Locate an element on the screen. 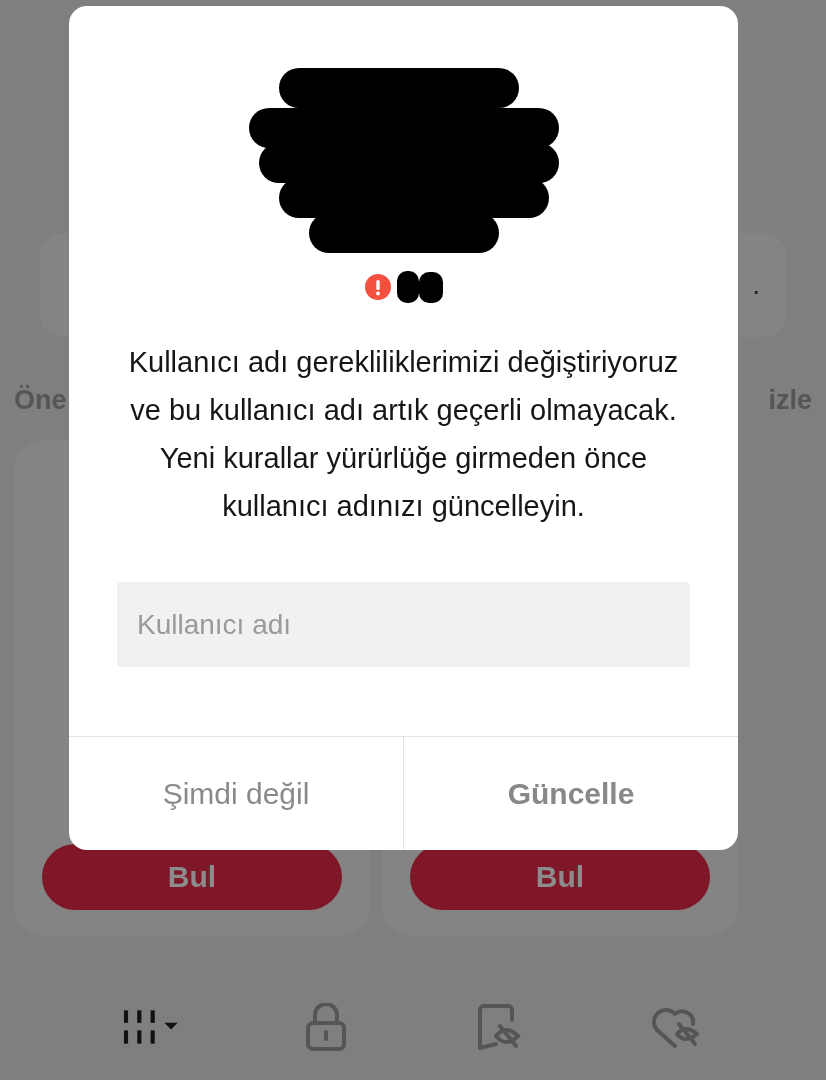  redaction-scribble is located at coordinates (419, 287).